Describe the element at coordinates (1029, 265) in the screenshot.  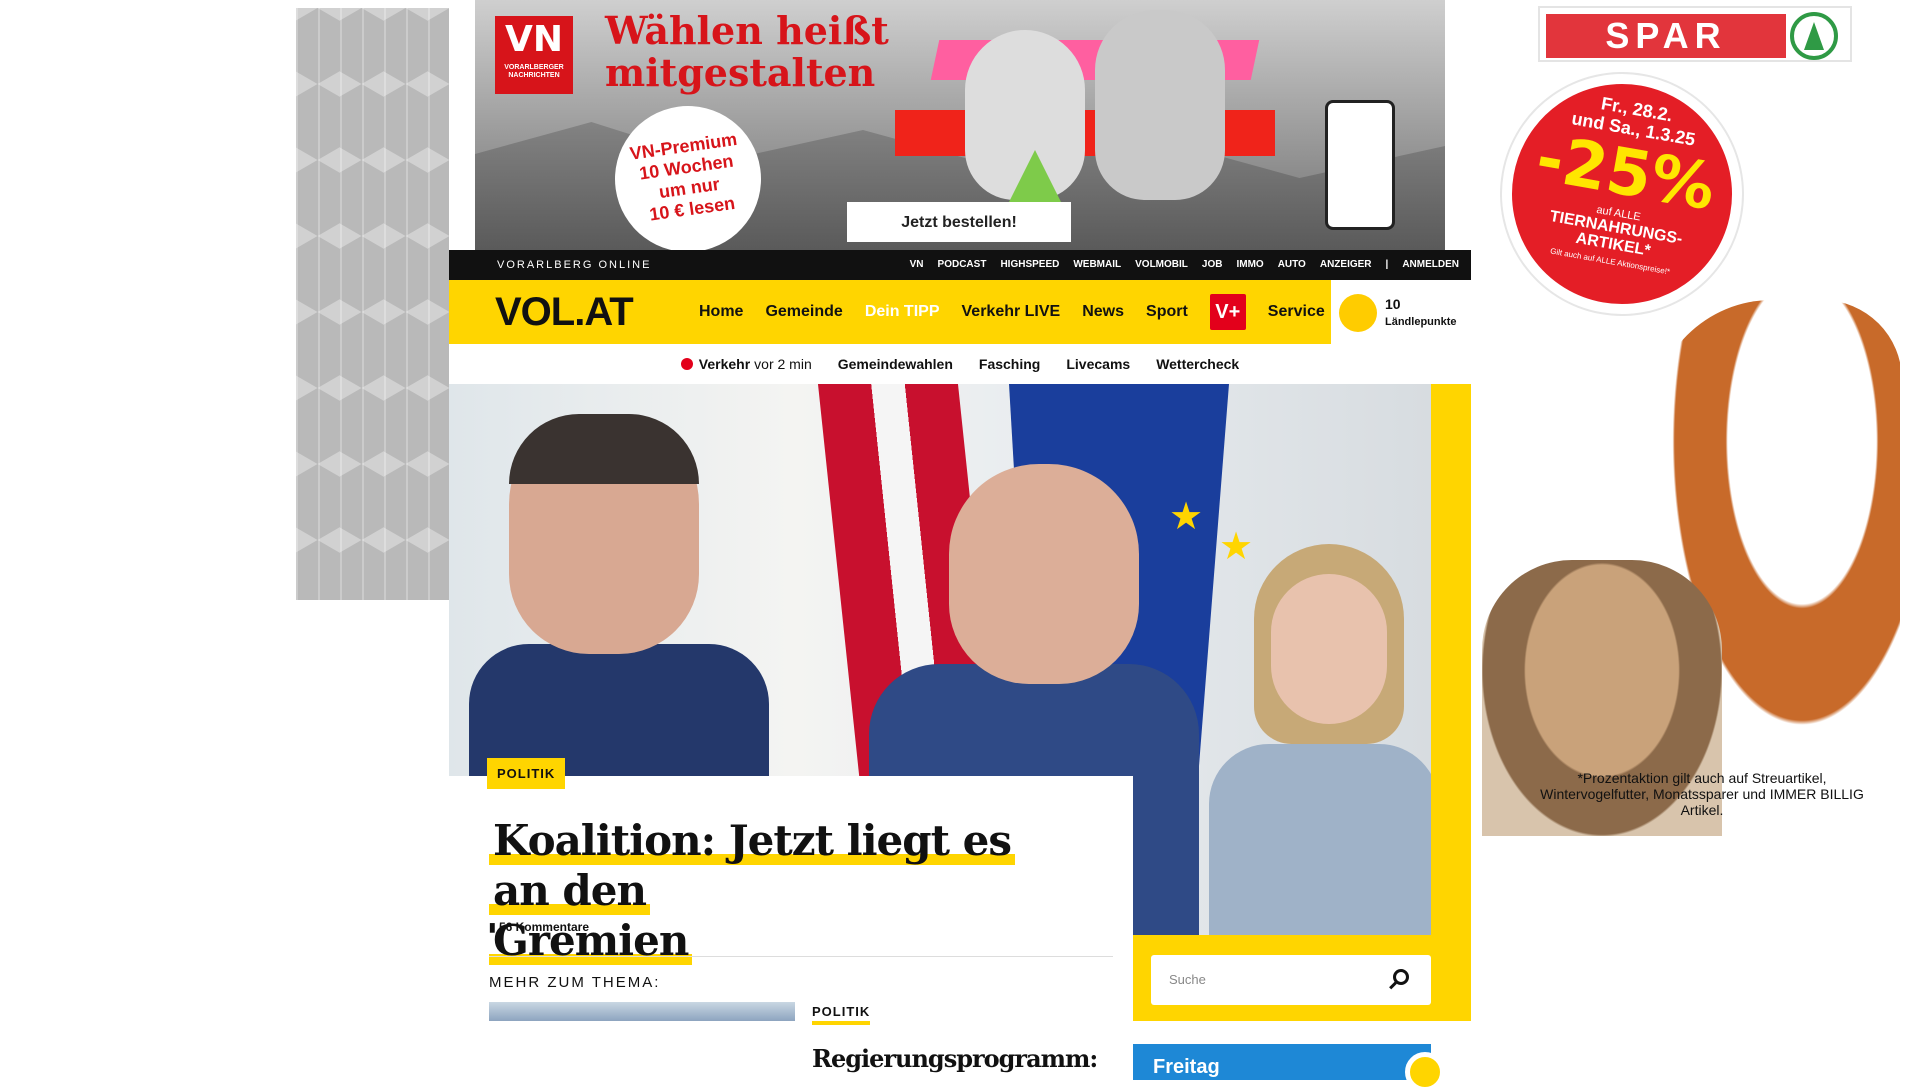
I see `network-link-highspeed: HIGHSPEED` at that location.